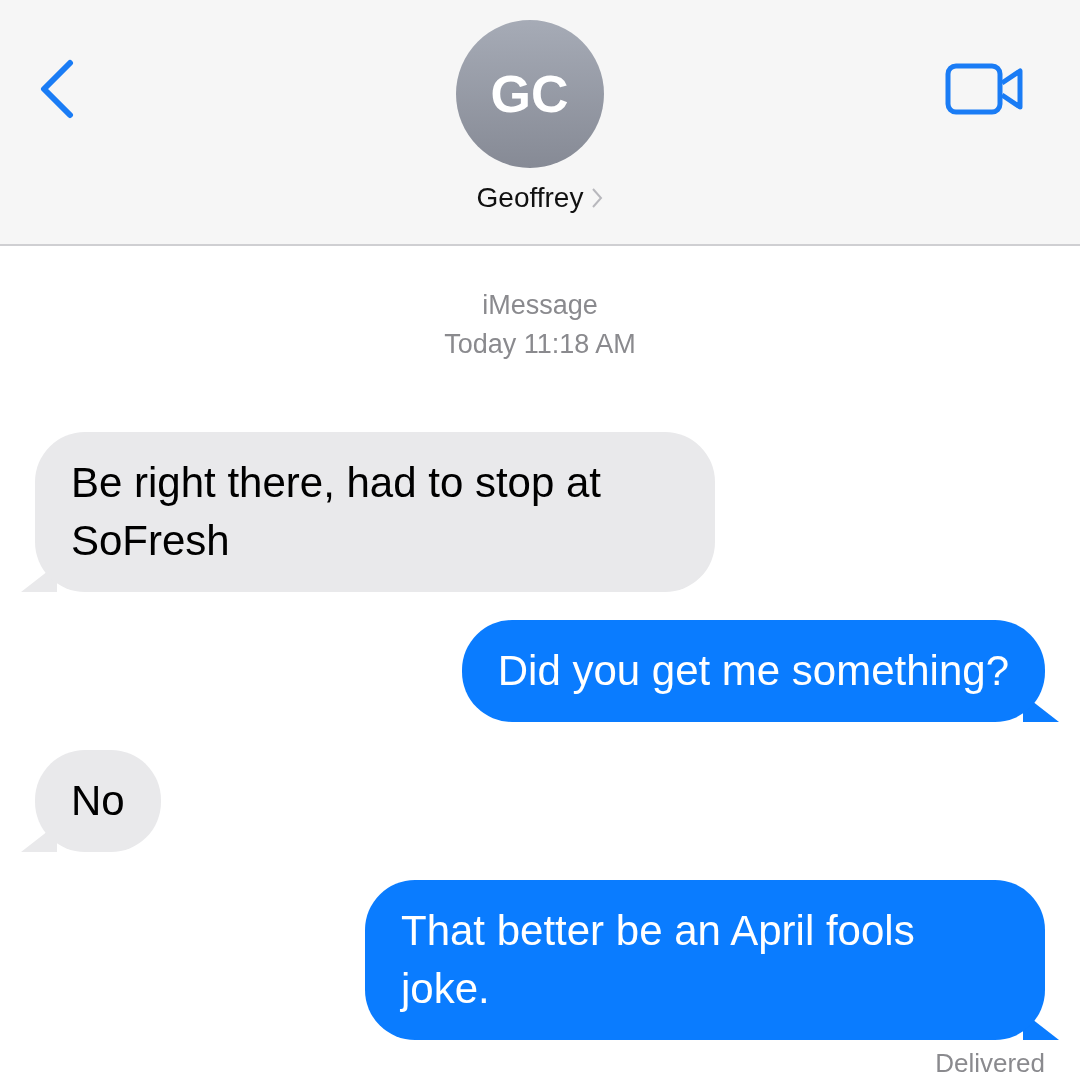  Describe the element at coordinates (705, 960) in the screenshot. I see `message-bubble: That better be an April fools joke.` at that location.